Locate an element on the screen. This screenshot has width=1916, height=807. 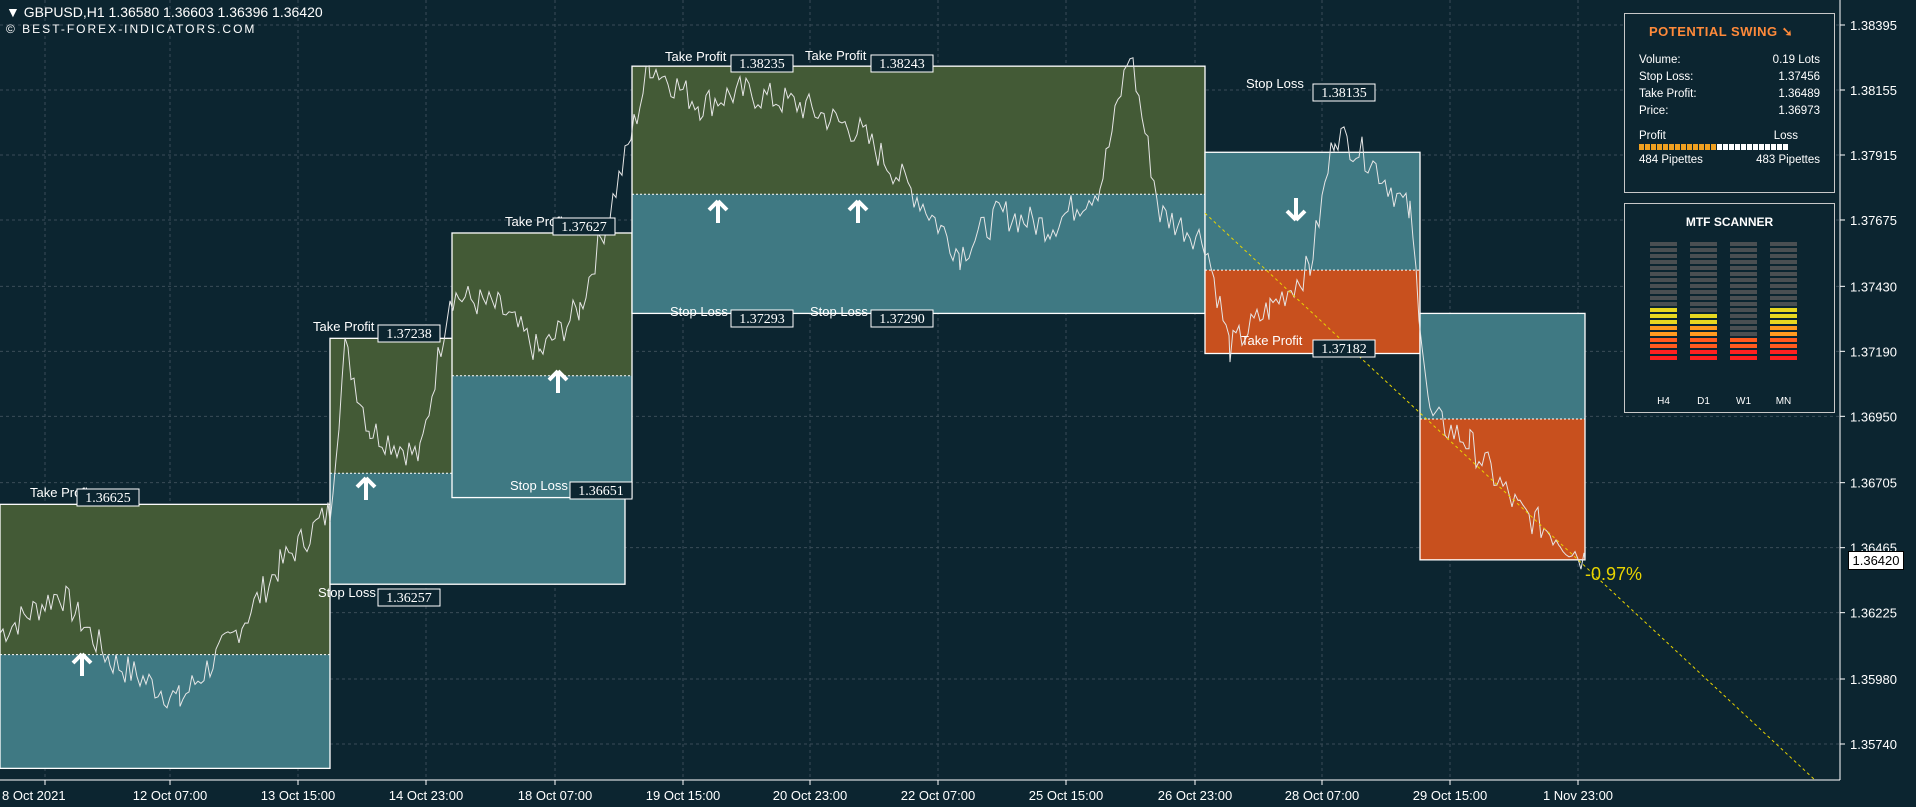
x-tick-label: 12 Oct 07:00 is located at coordinates (170, 795).